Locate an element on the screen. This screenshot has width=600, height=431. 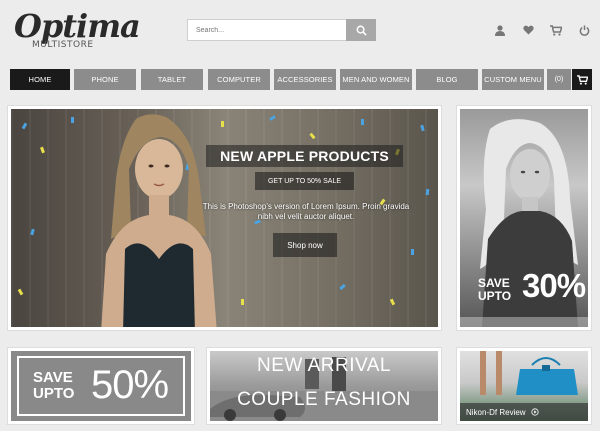
nav-item-men-and-women: Men and Women is located at coordinates (376, 79).